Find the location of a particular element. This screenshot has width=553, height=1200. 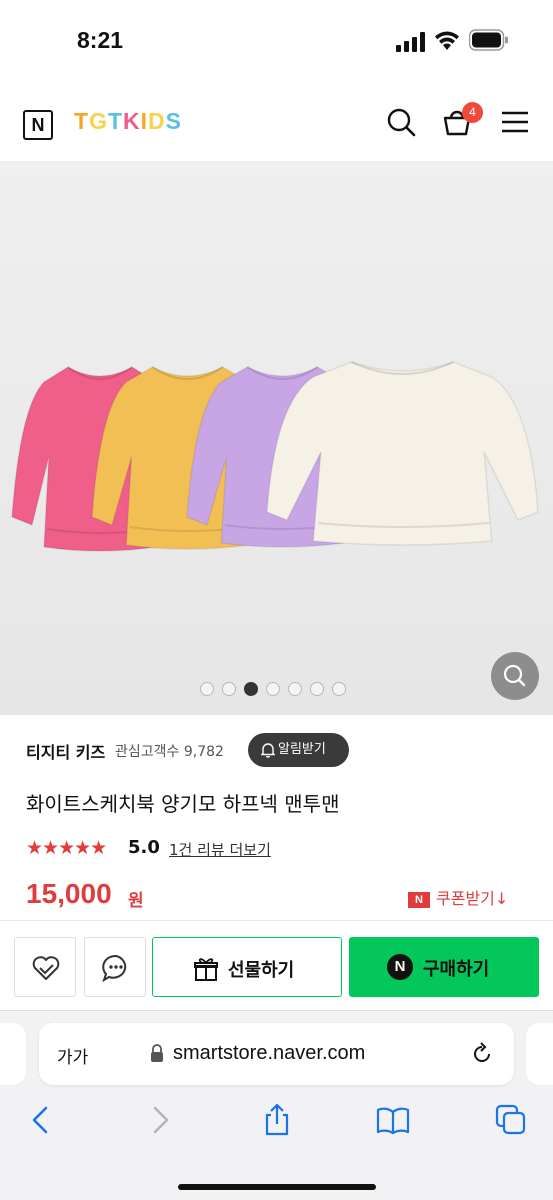

coupon-button: N 쿠폰받기↓ is located at coordinates (458, 897).